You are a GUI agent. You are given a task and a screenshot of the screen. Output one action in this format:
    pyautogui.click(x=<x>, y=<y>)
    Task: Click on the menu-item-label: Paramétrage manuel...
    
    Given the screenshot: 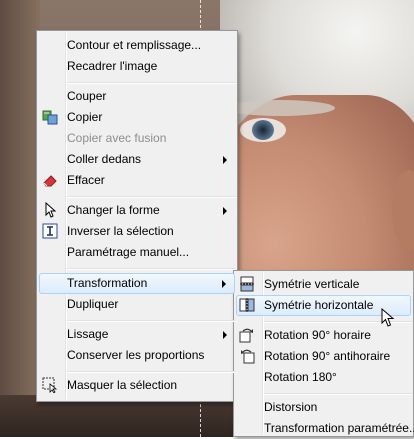 What is the action you would take?
    pyautogui.click(x=128, y=252)
    